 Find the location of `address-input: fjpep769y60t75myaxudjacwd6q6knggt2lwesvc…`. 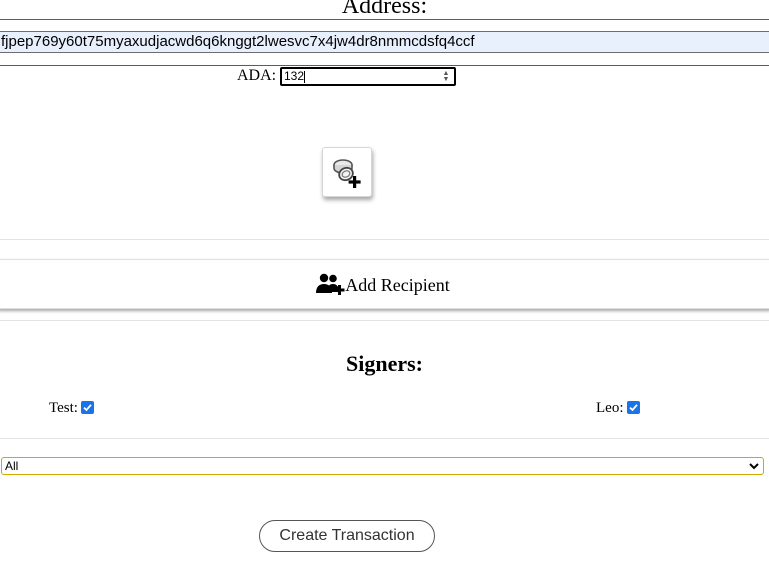

address-input: fjpep769y60t75myaxudjacwd6q6knggt2lwesvc… is located at coordinates (384, 42).